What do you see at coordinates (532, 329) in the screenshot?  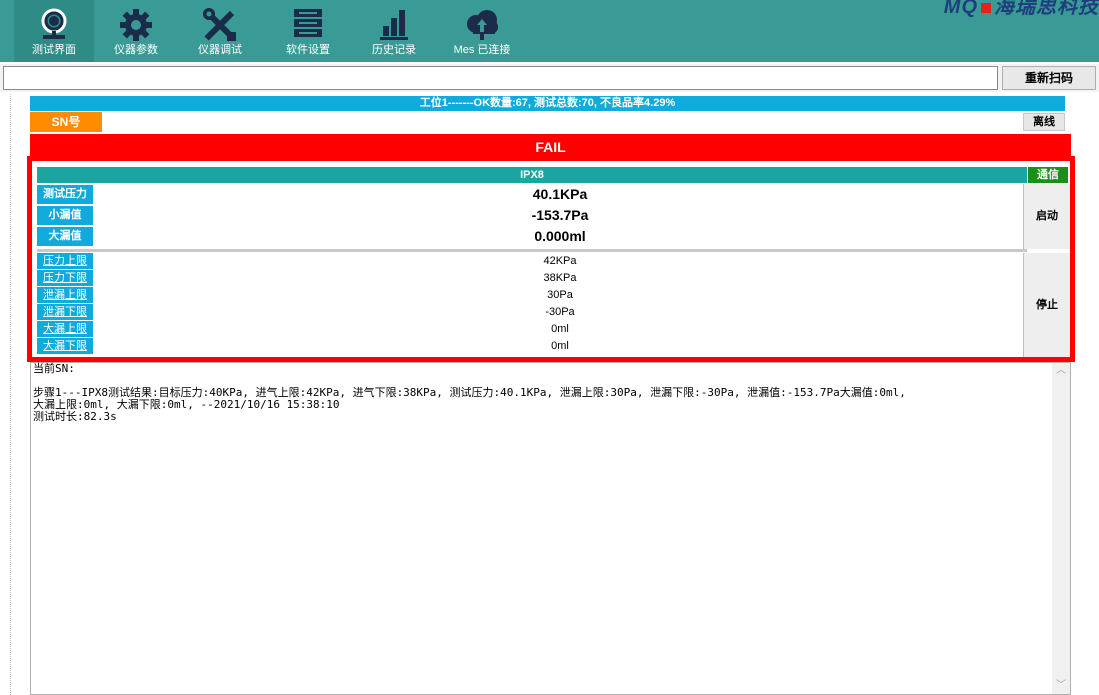 I see `limit-row: 大漏上限 0ml` at bounding box center [532, 329].